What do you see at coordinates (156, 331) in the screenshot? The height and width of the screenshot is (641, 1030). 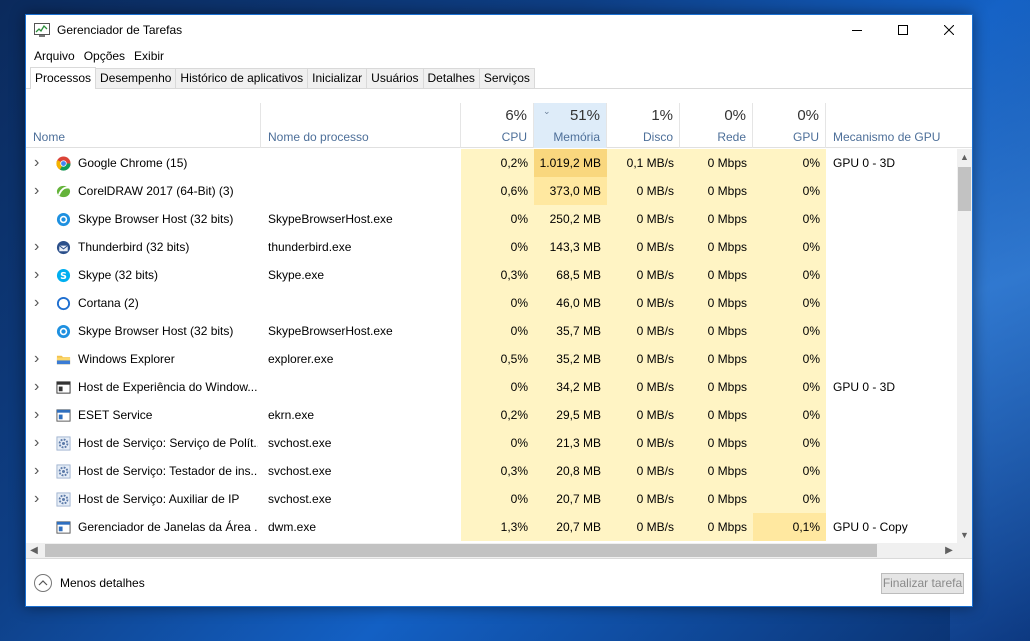 I see `process-name: Skype Browser Host (32 bits)` at bounding box center [156, 331].